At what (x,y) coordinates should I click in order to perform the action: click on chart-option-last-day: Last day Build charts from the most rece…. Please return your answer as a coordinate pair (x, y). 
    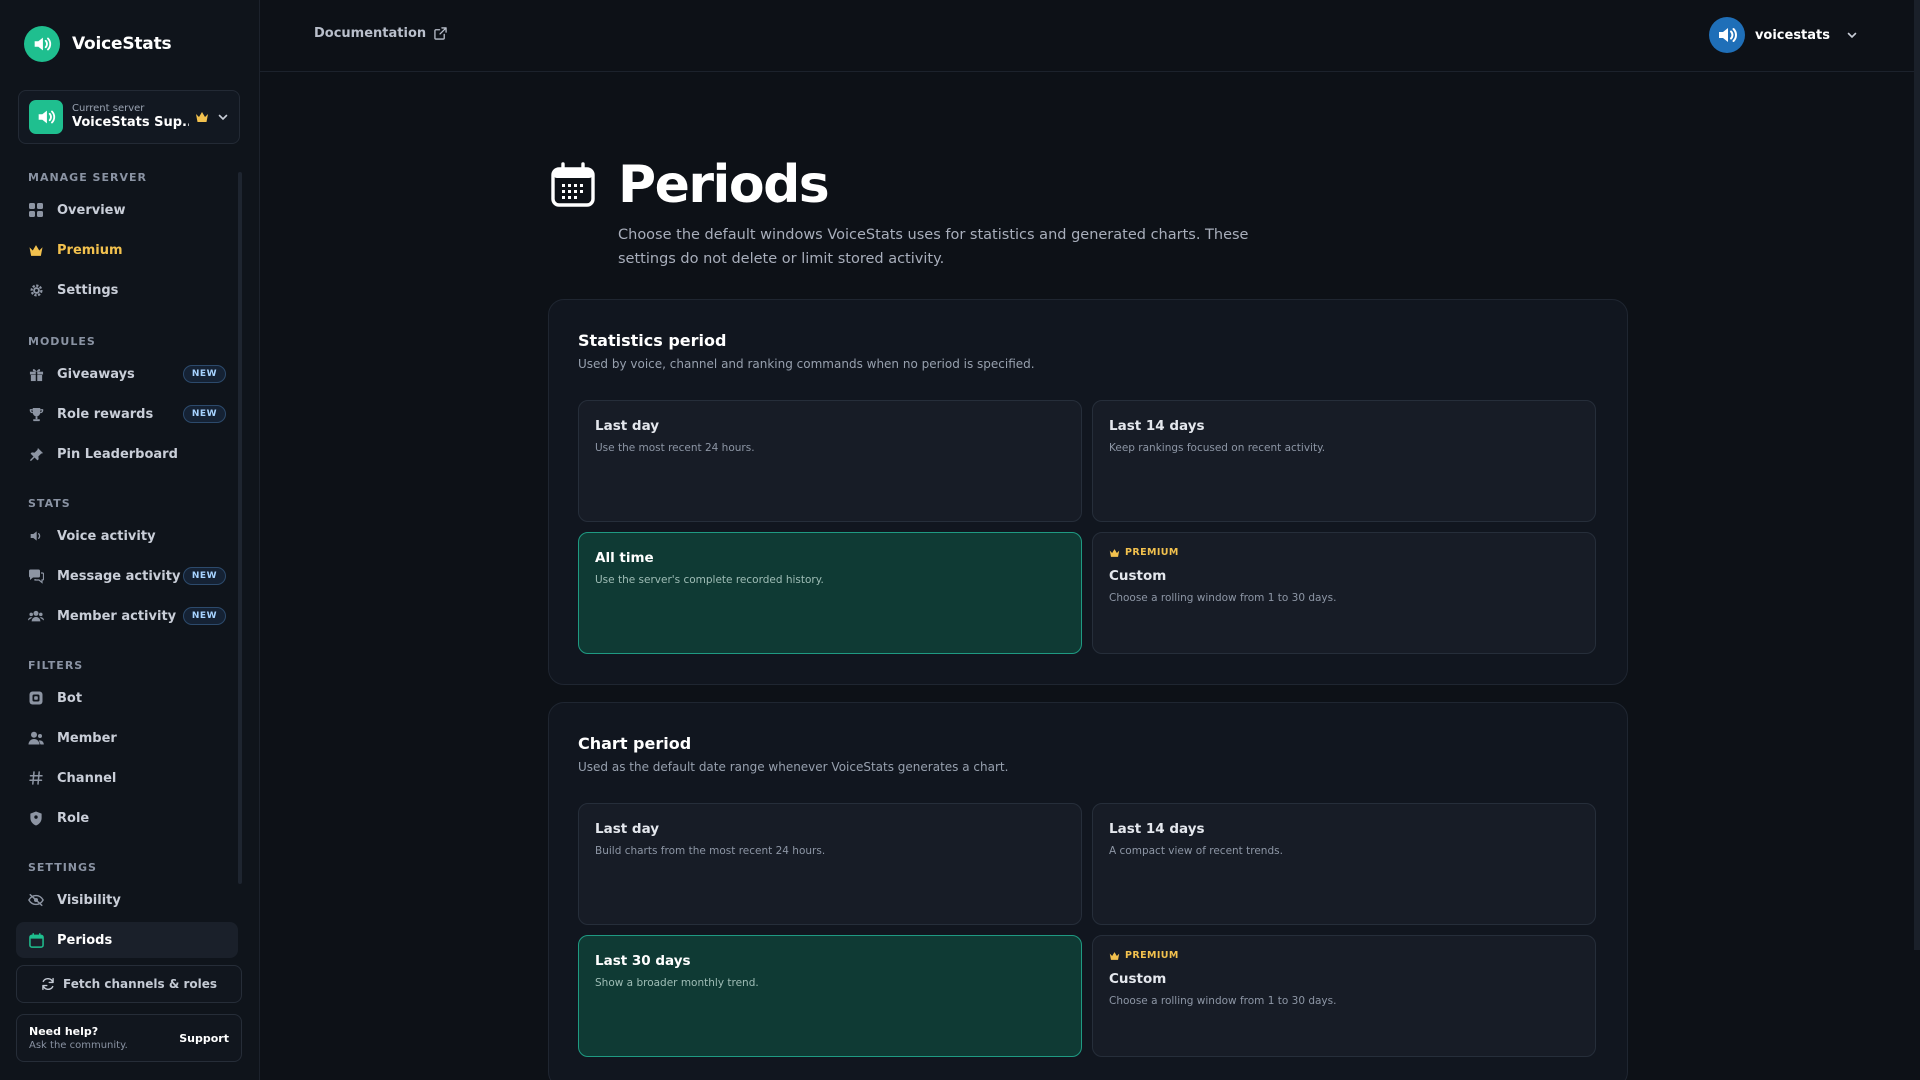
    Looking at the image, I should click on (830, 864).